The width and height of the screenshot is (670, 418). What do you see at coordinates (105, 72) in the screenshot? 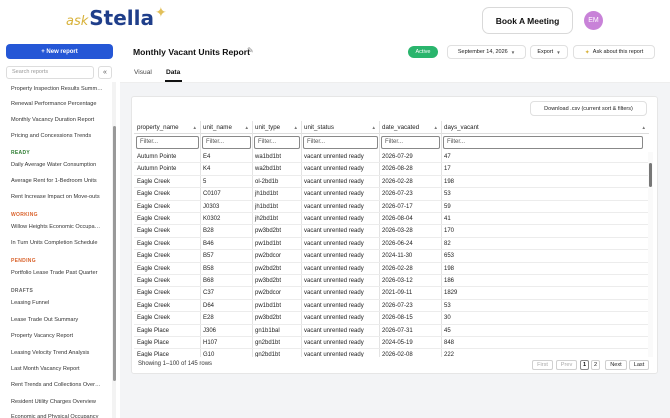
I see `collapse-sidebar-button: «` at bounding box center [105, 72].